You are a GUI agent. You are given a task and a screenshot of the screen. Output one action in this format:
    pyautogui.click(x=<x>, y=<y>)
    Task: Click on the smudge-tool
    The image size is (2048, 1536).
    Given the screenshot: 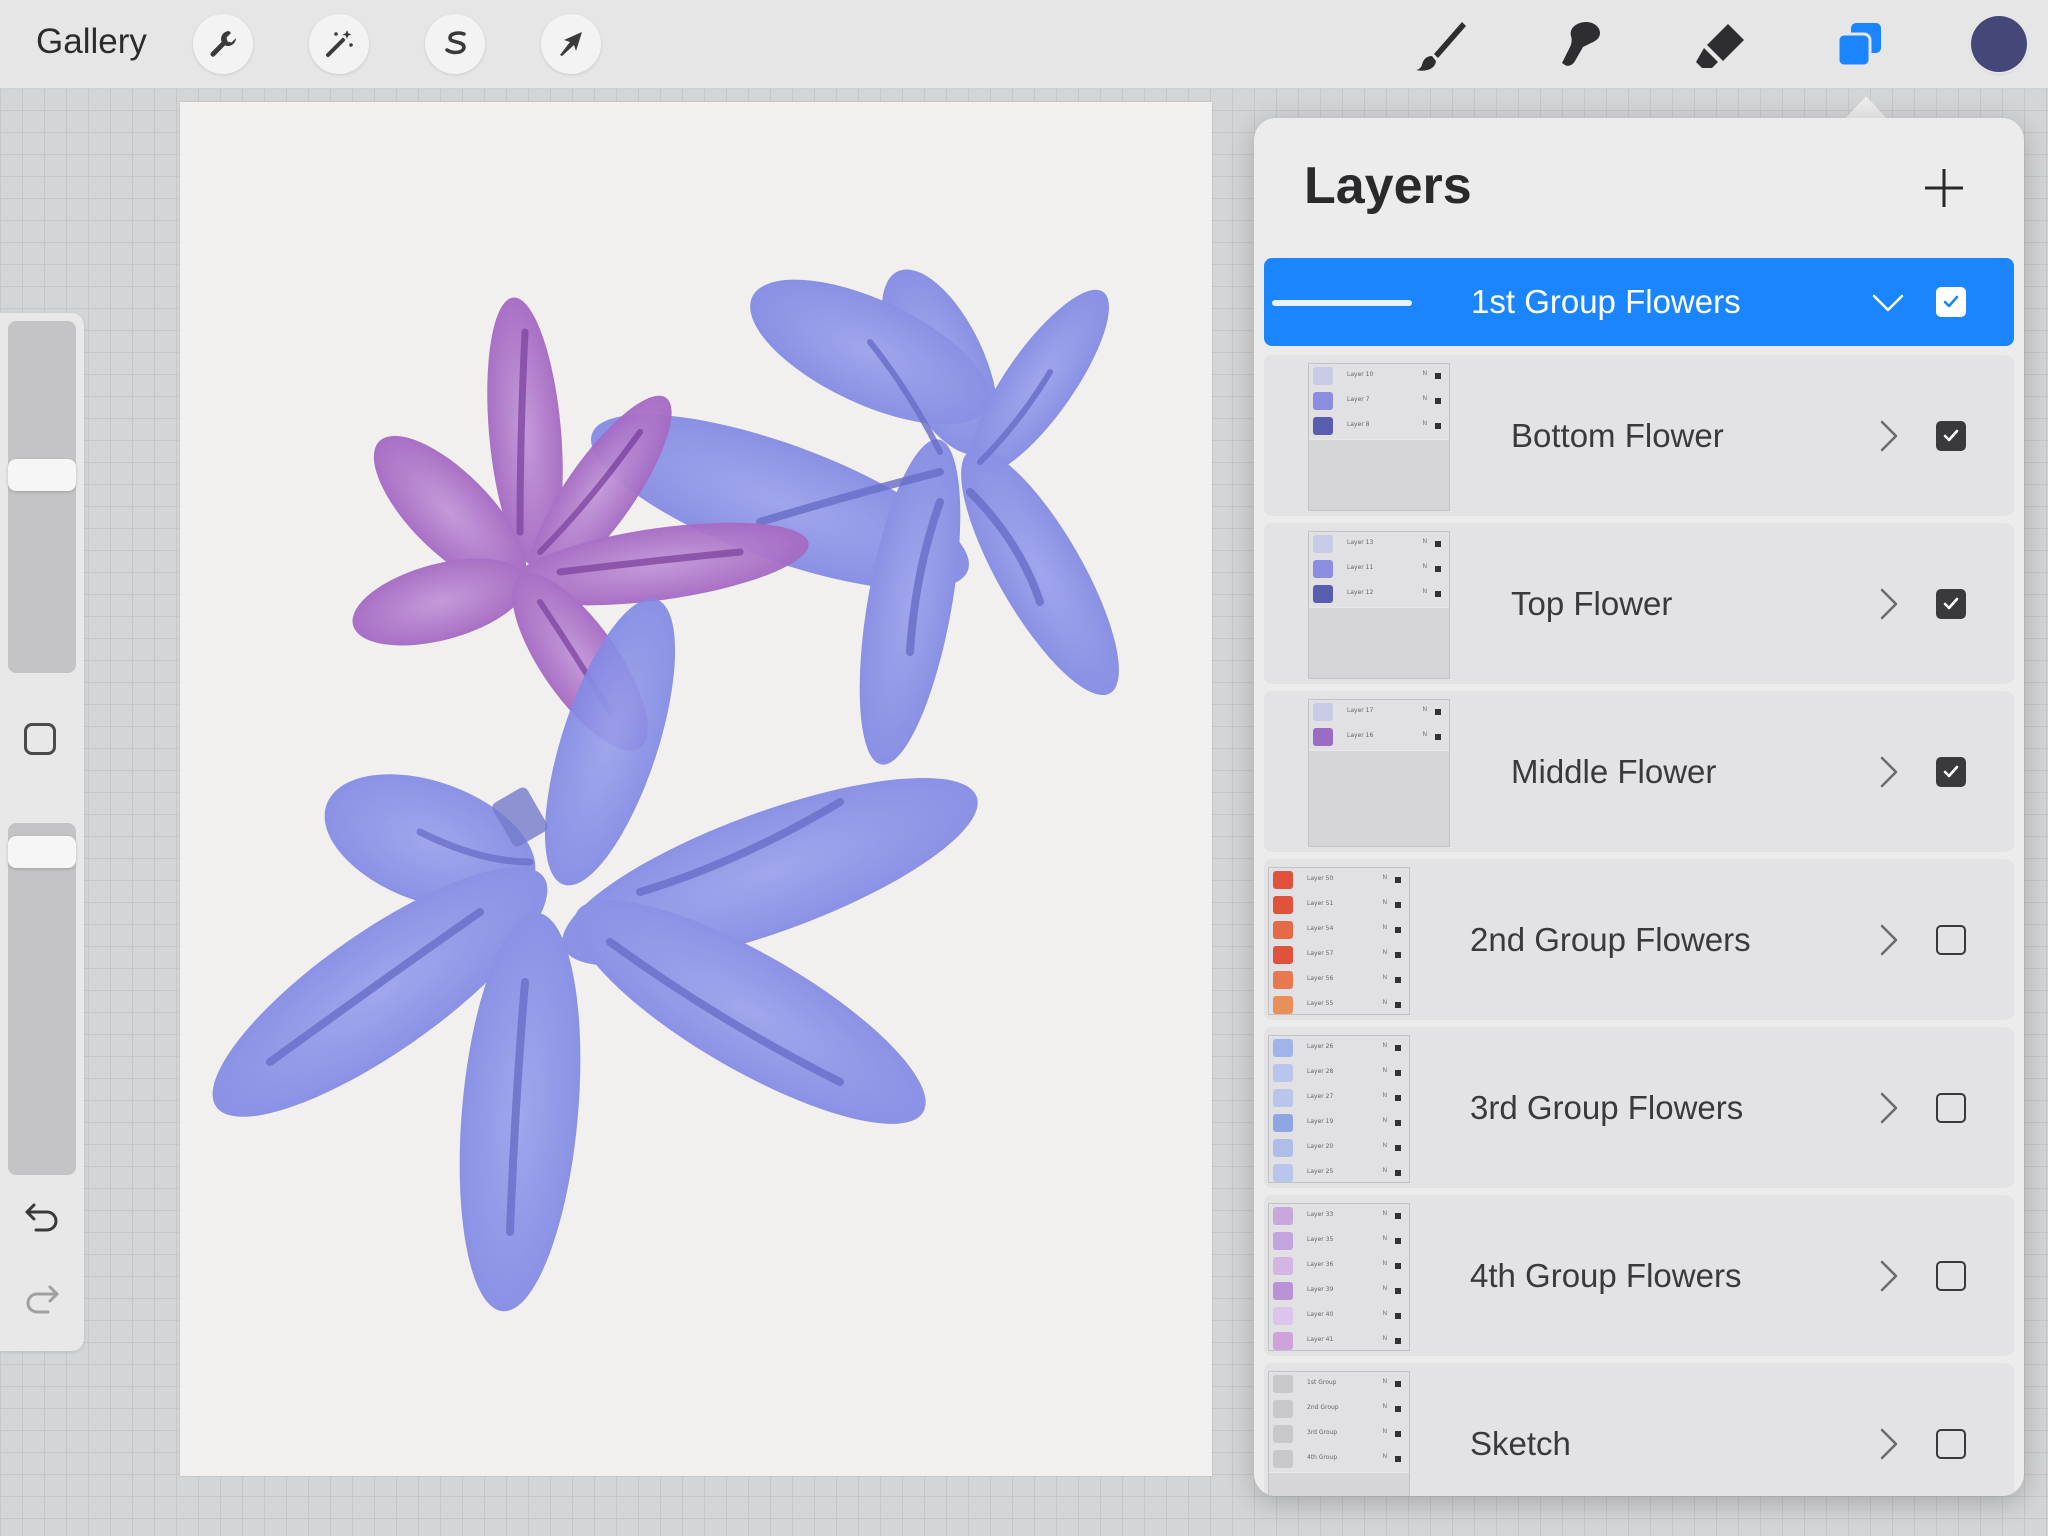 What is the action you would take?
    pyautogui.click(x=1580, y=46)
    